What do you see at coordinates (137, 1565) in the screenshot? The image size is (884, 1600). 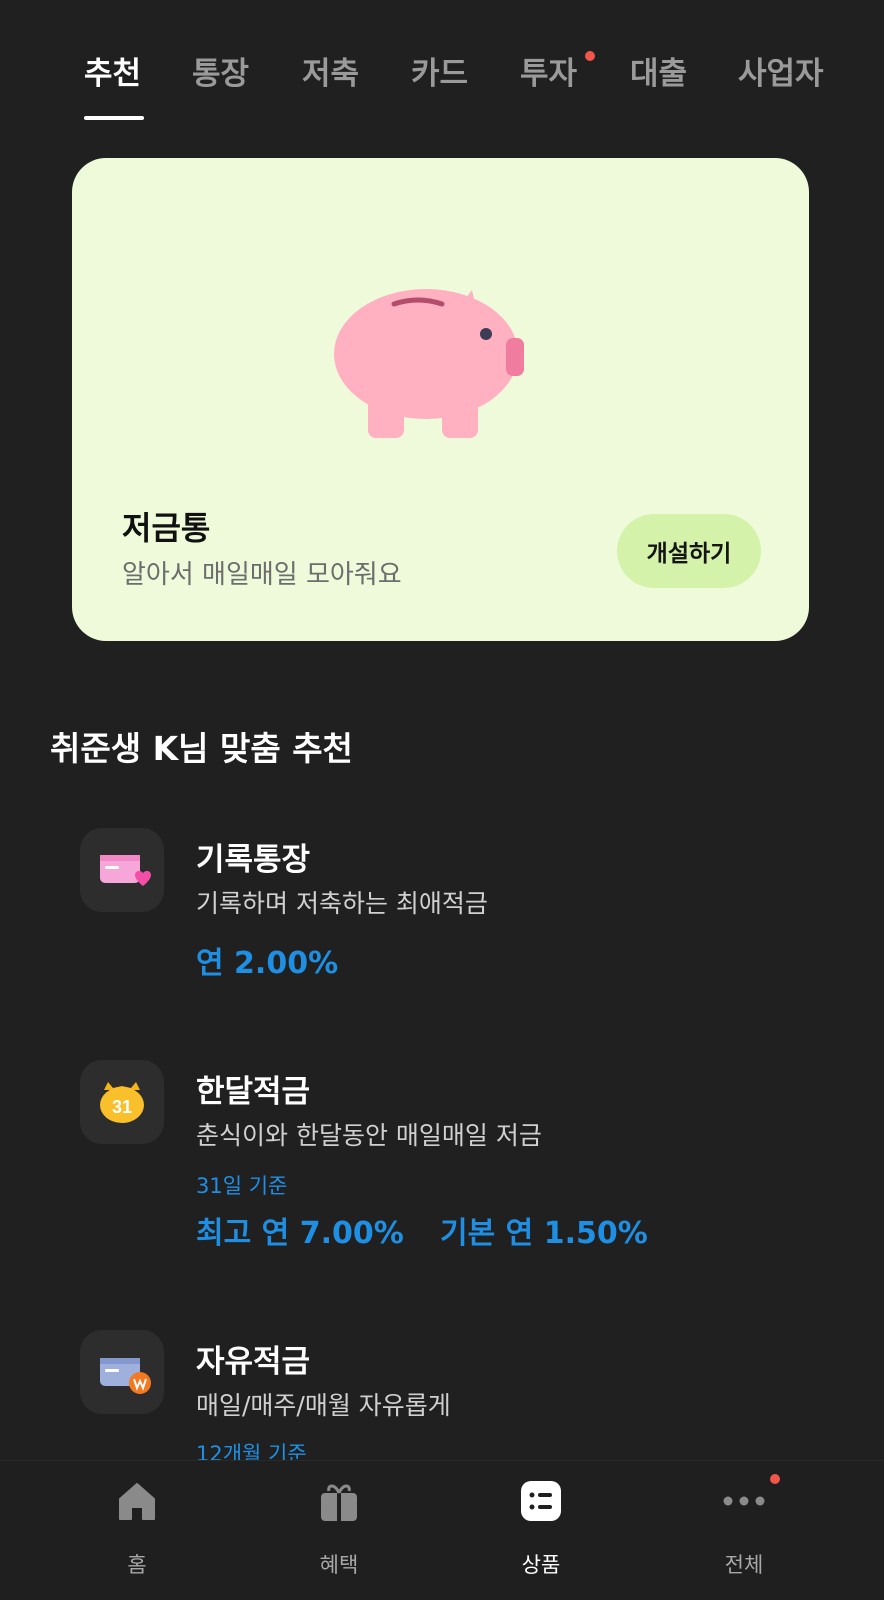 I see `nav-label: 홈` at bounding box center [137, 1565].